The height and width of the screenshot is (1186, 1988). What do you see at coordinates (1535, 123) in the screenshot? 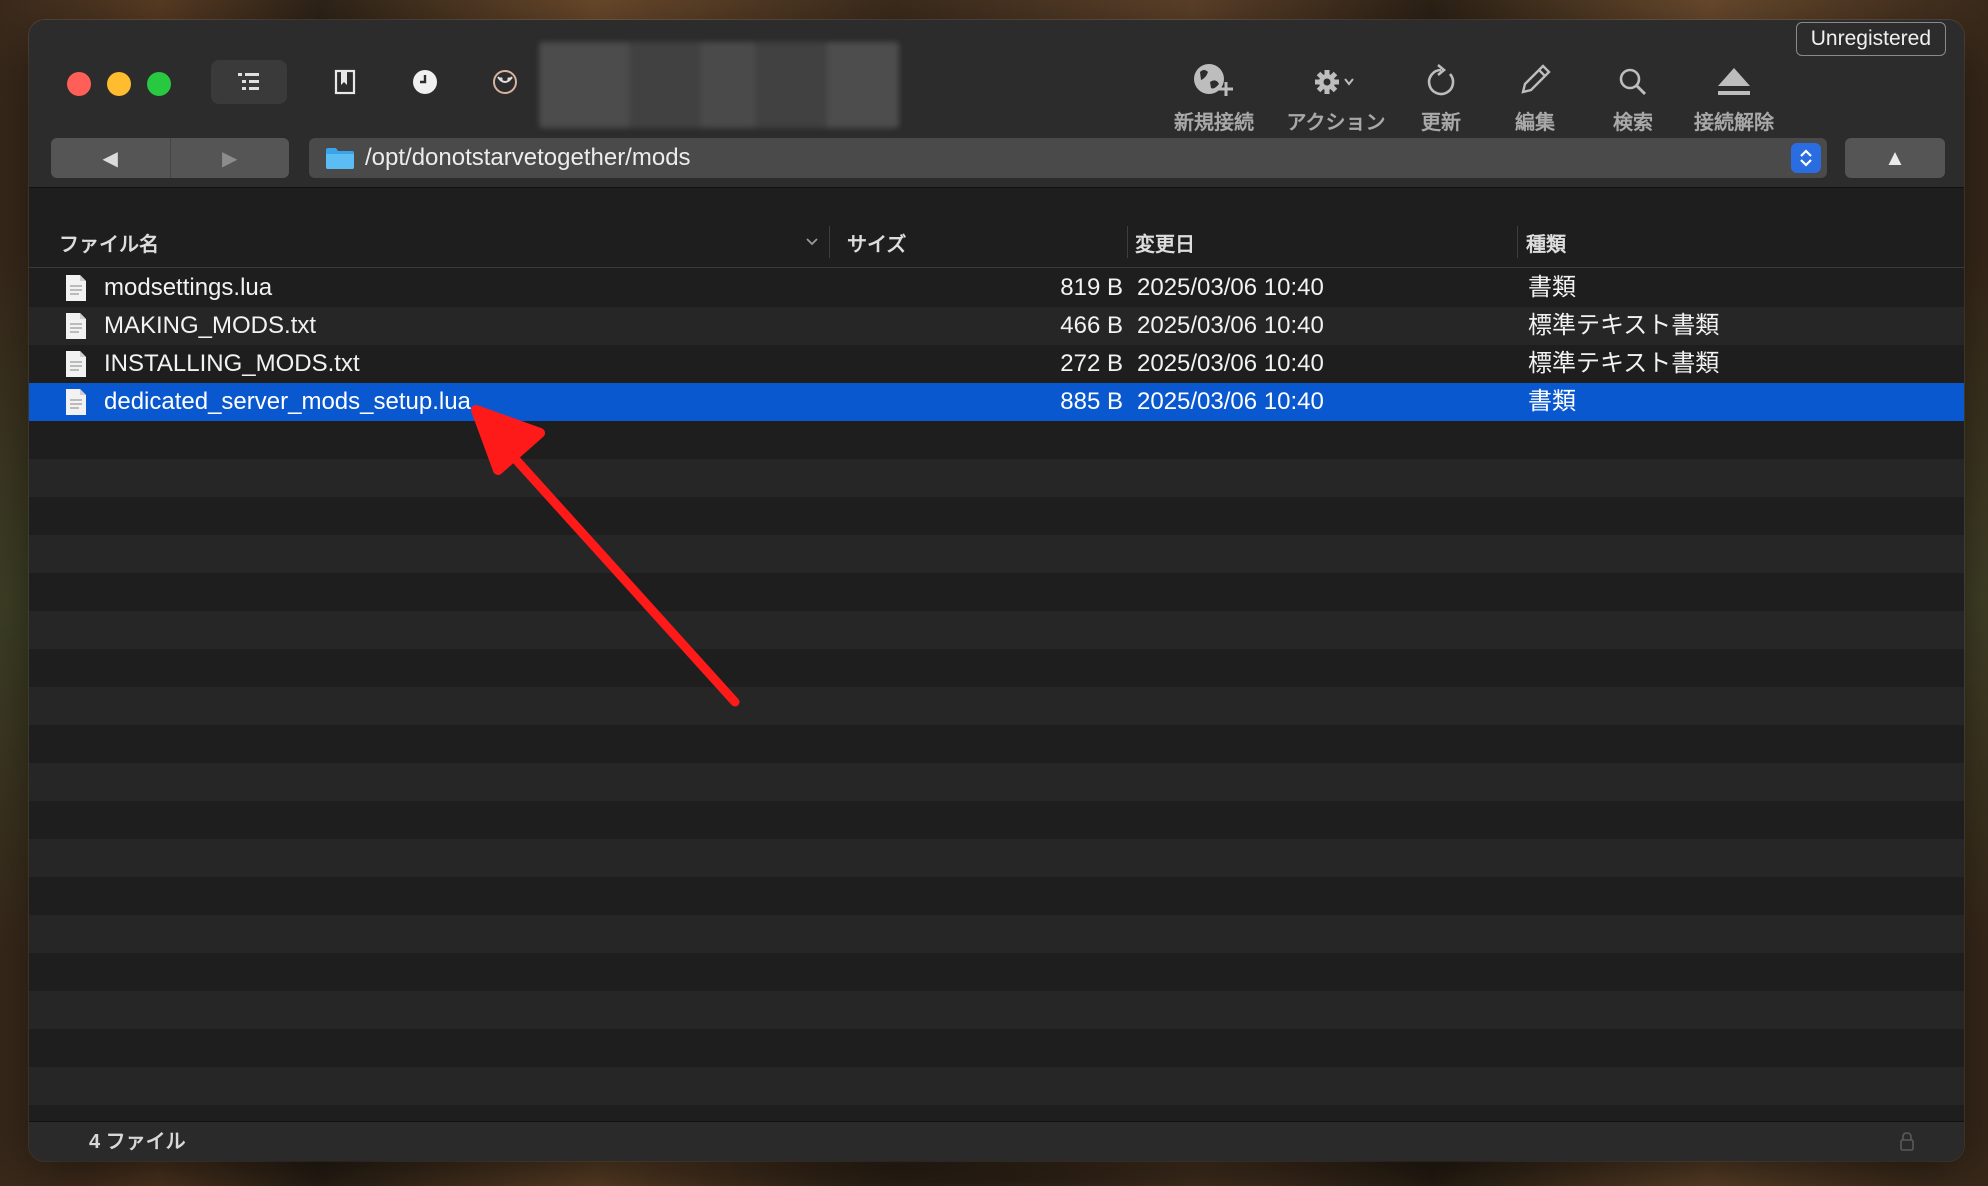
I see `edit-label: 編集` at bounding box center [1535, 123].